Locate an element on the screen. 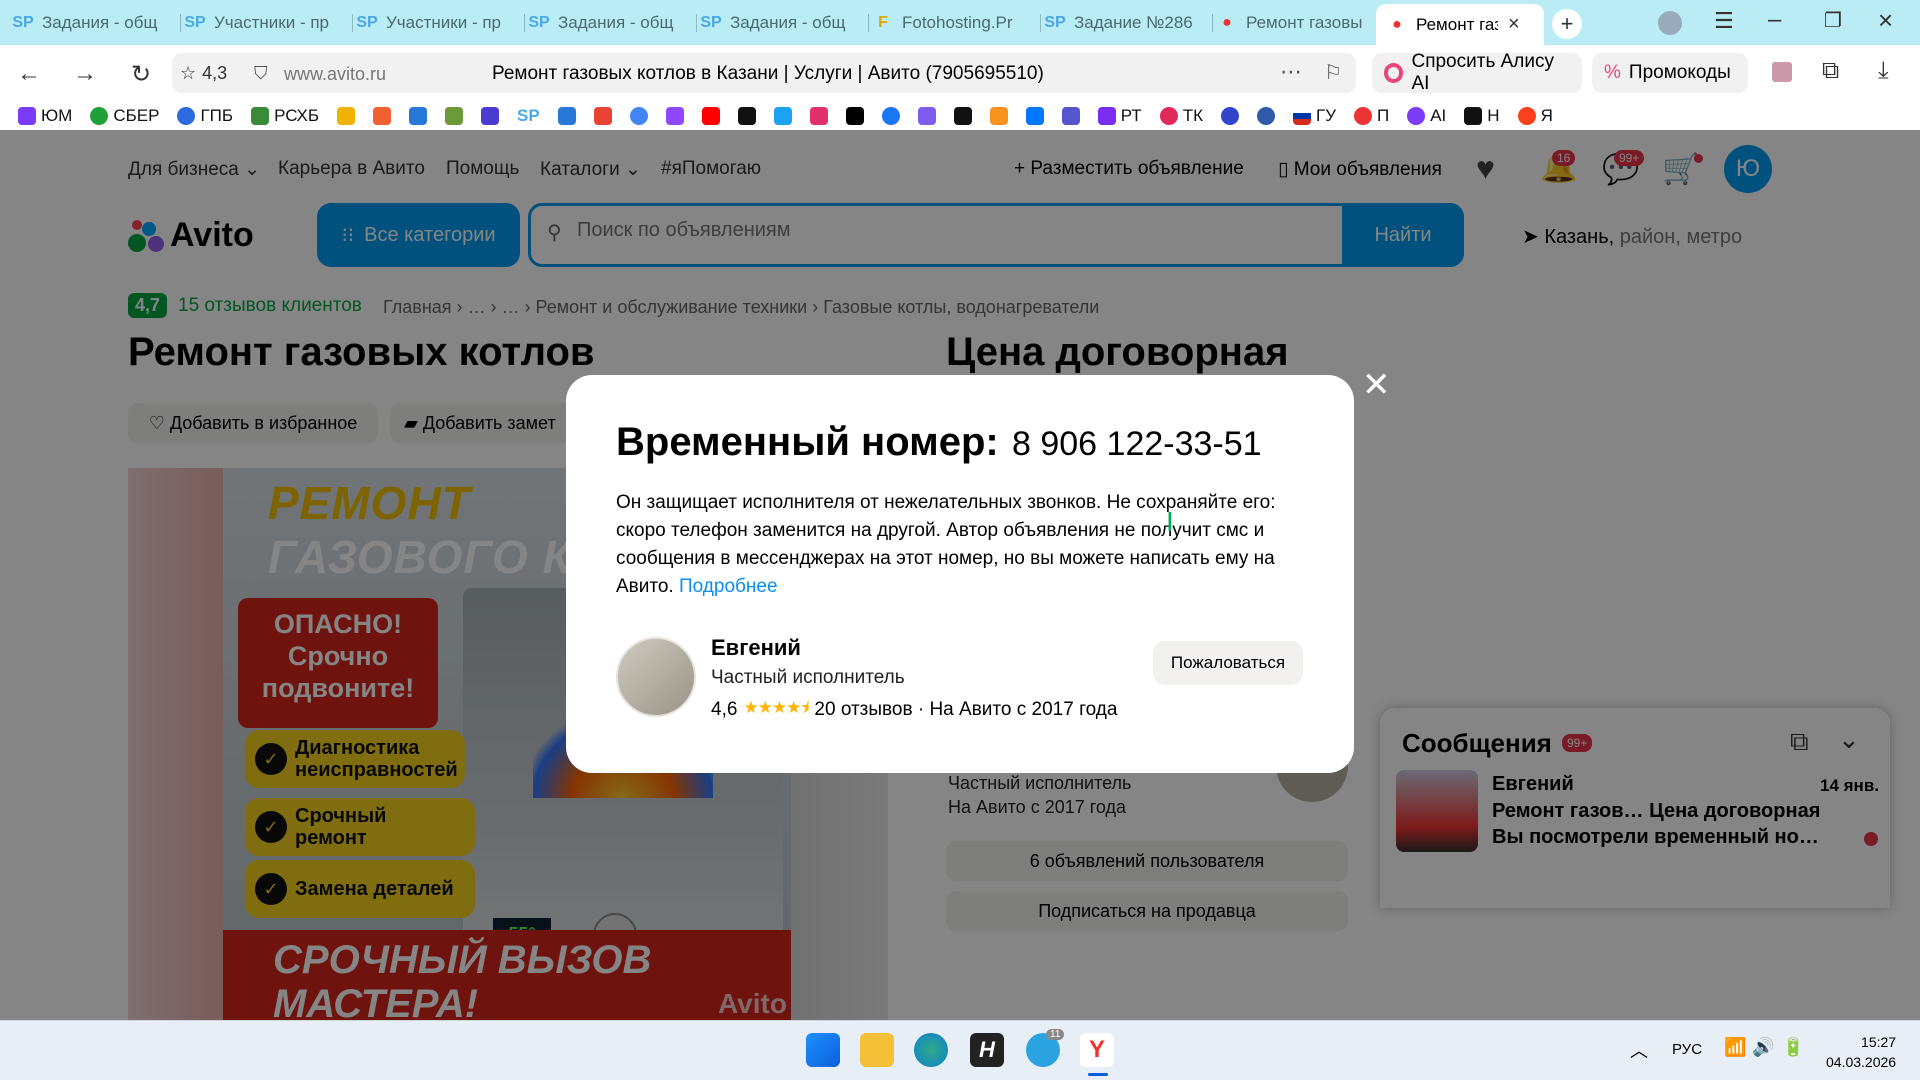 The height and width of the screenshot is (1080, 1920). yandex-browser-icon: Y is located at coordinates (1097, 1050).